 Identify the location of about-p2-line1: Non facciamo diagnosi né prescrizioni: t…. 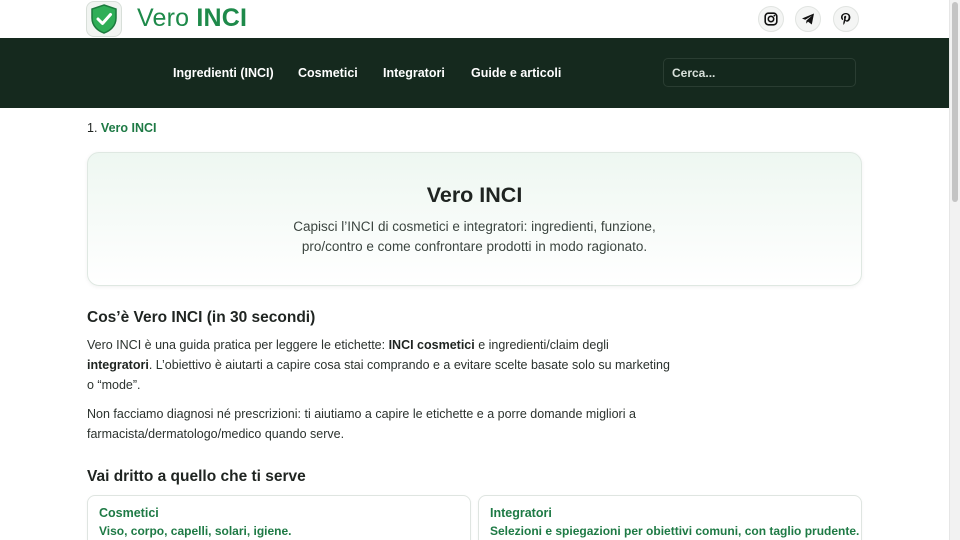
(361, 414).